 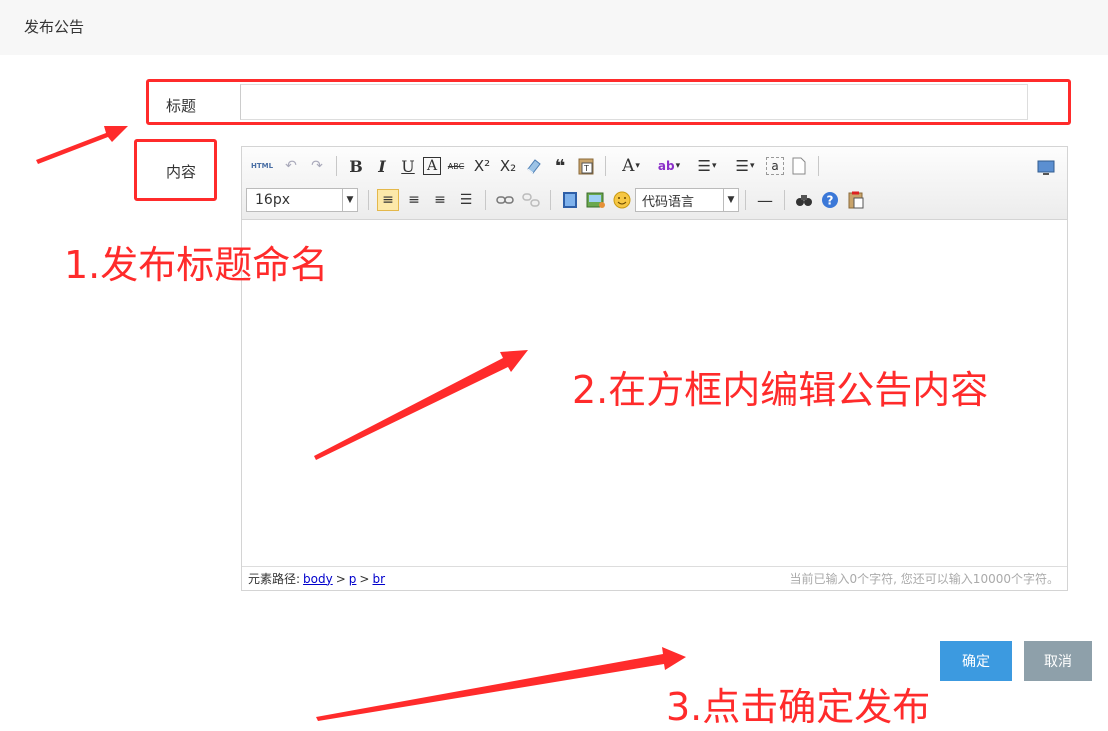 What do you see at coordinates (780, 390) in the screenshot?
I see `annotation-step-2: 2.在方框内编辑公告内容` at bounding box center [780, 390].